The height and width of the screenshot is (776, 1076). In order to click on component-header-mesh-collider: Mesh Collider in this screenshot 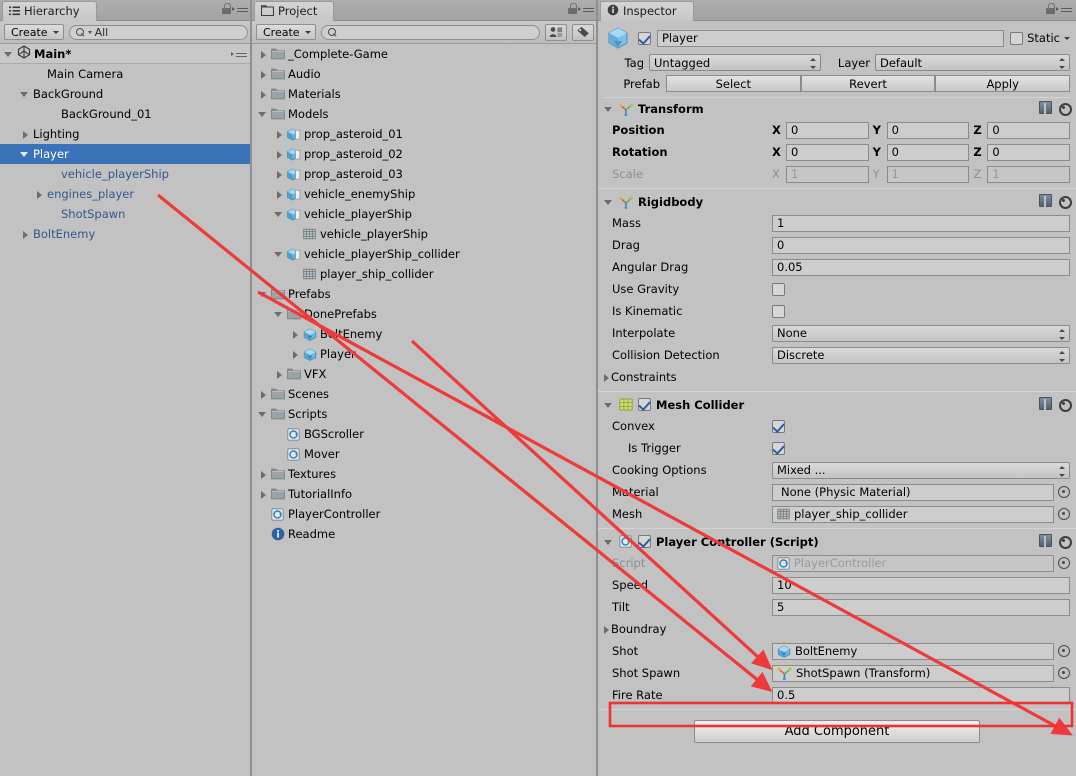, I will do `click(837, 404)`.